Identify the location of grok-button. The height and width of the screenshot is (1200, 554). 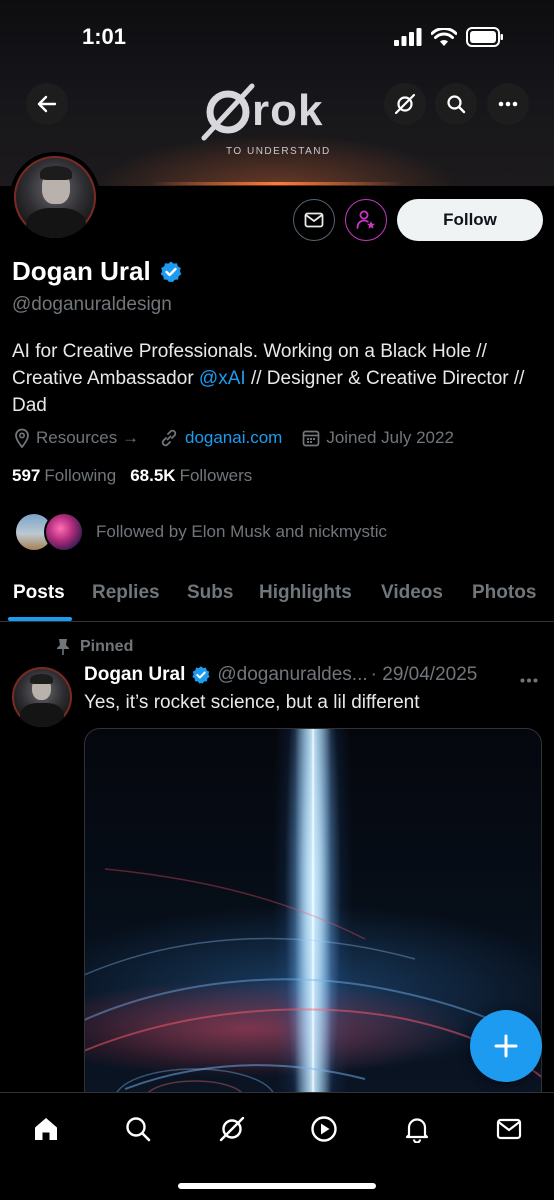
(405, 104).